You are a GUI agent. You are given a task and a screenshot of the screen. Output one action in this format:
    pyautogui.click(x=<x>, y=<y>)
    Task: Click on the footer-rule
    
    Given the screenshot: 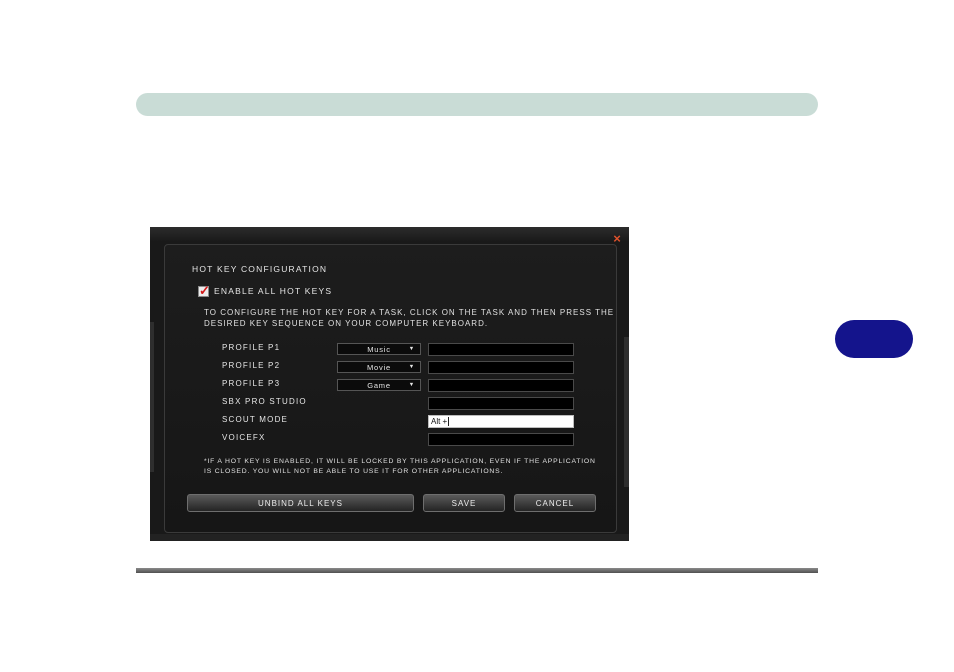 What is the action you would take?
    pyautogui.click(x=477, y=570)
    